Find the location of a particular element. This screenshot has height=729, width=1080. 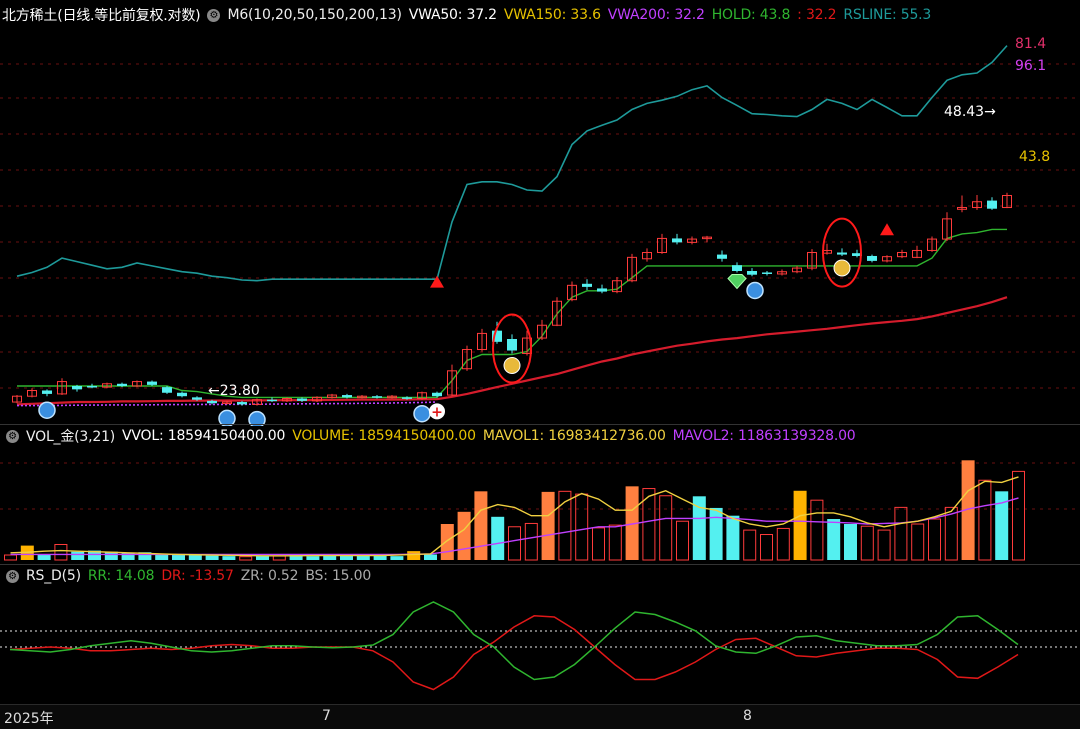

volume-value: VOLUME: 18594150400.00 is located at coordinates (384, 436).